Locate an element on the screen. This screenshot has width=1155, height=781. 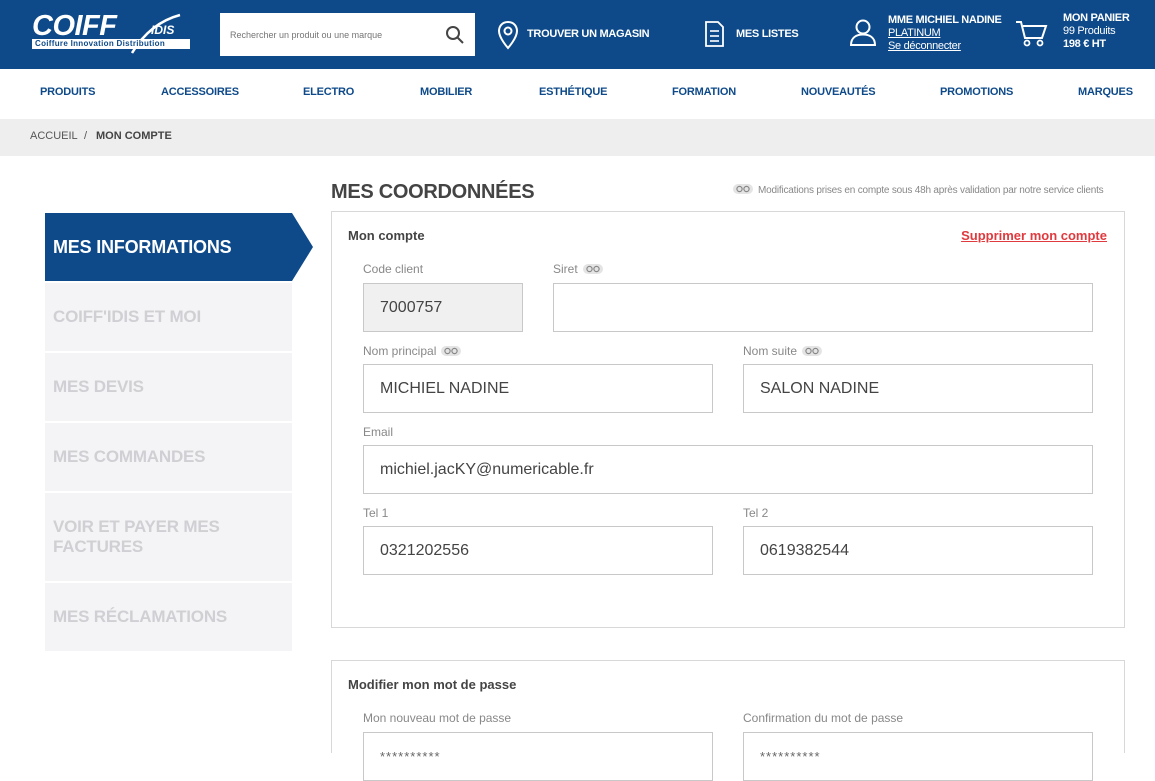
page-title: MES COORDONNÉES is located at coordinates (433, 192).